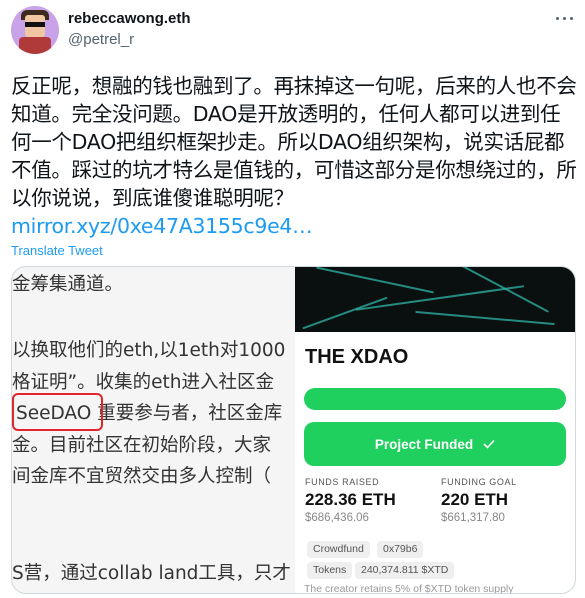 Image resolution: width=585 pixels, height=598 pixels. Describe the element at coordinates (149, 350) in the screenshot. I see `doc-line: 以换取他们的eth,以1eth对1000` at that location.